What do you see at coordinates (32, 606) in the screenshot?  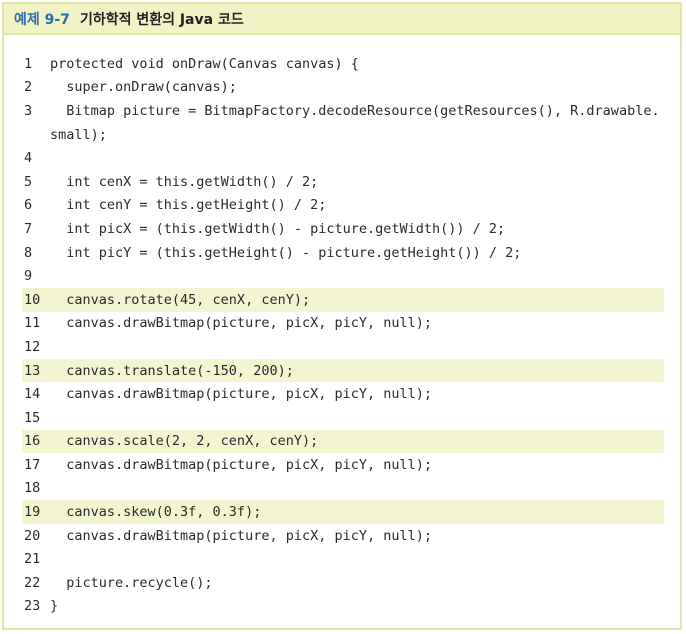 I see `line-number: 23` at bounding box center [32, 606].